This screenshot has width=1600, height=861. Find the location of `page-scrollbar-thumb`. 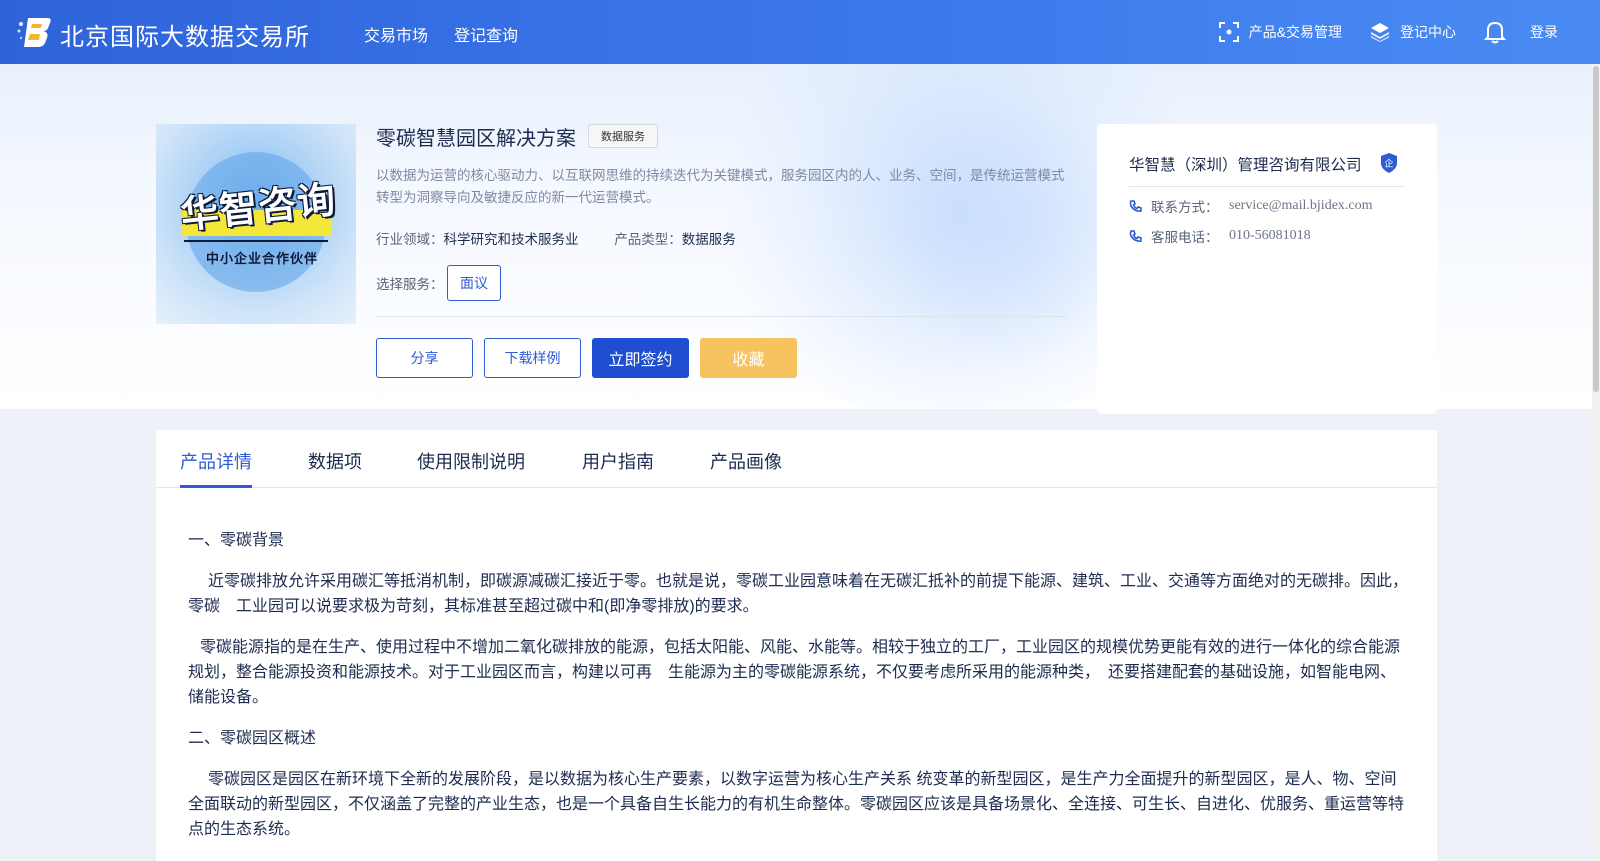

page-scrollbar-thumb is located at coordinates (1596, 229).